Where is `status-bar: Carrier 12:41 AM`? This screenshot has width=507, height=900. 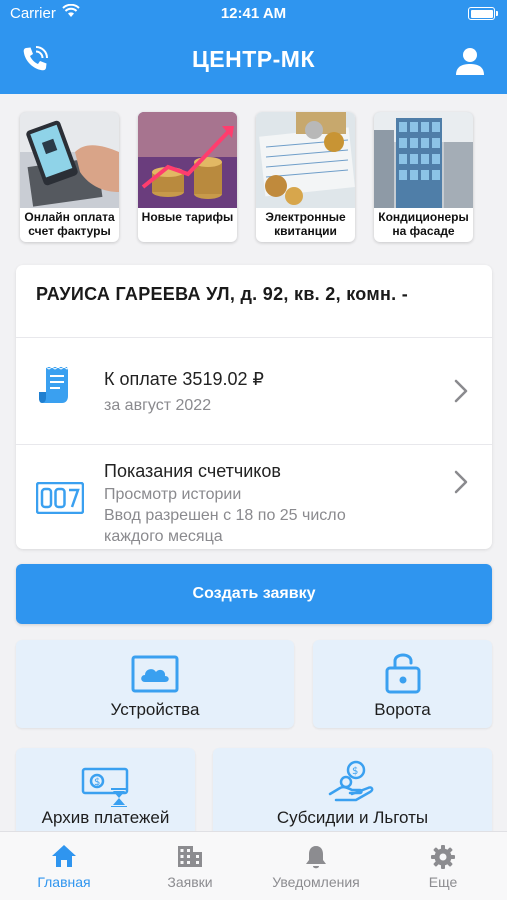 status-bar: Carrier 12:41 AM is located at coordinates (253, 14).